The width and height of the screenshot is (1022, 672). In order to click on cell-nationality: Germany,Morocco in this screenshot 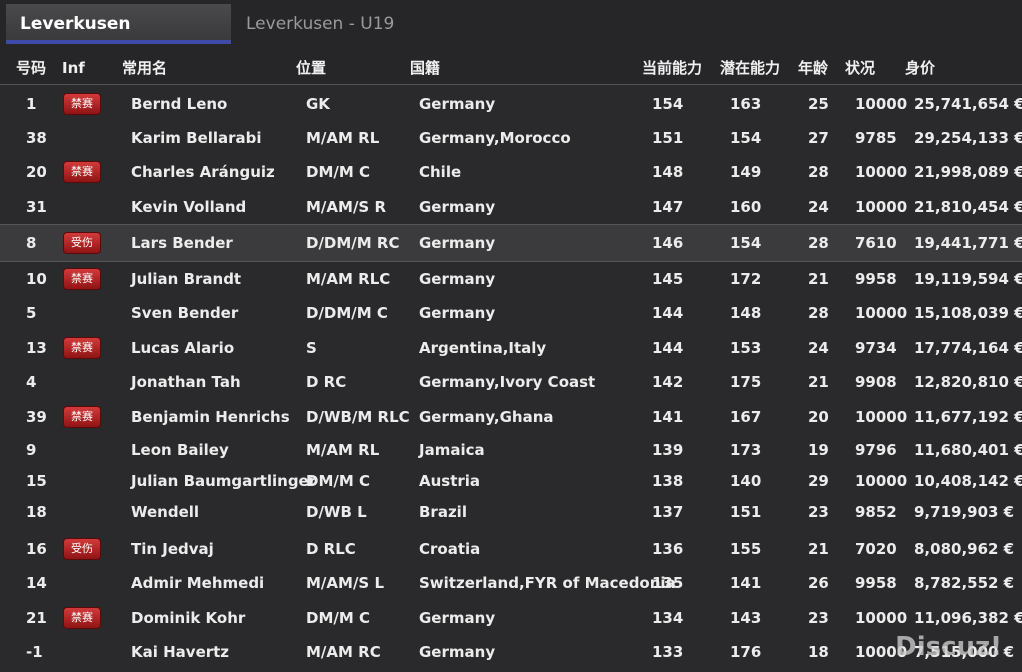, I will do `click(495, 138)`.